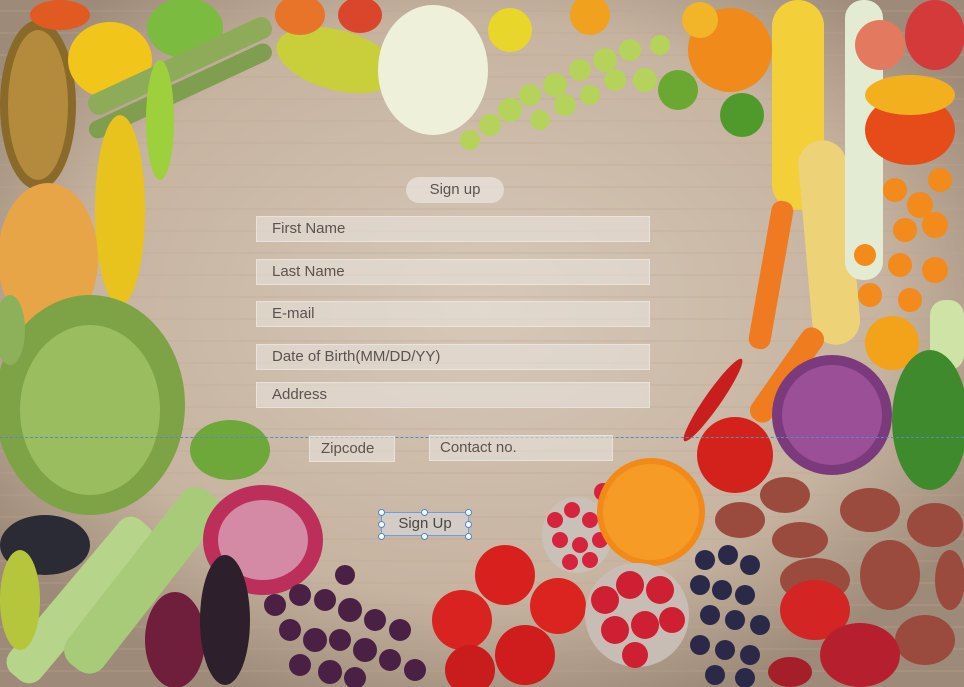  What do you see at coordinates (468, 512) in the screenshot?
I see `resize-handle-top-right` at bounding box center [468, 512].